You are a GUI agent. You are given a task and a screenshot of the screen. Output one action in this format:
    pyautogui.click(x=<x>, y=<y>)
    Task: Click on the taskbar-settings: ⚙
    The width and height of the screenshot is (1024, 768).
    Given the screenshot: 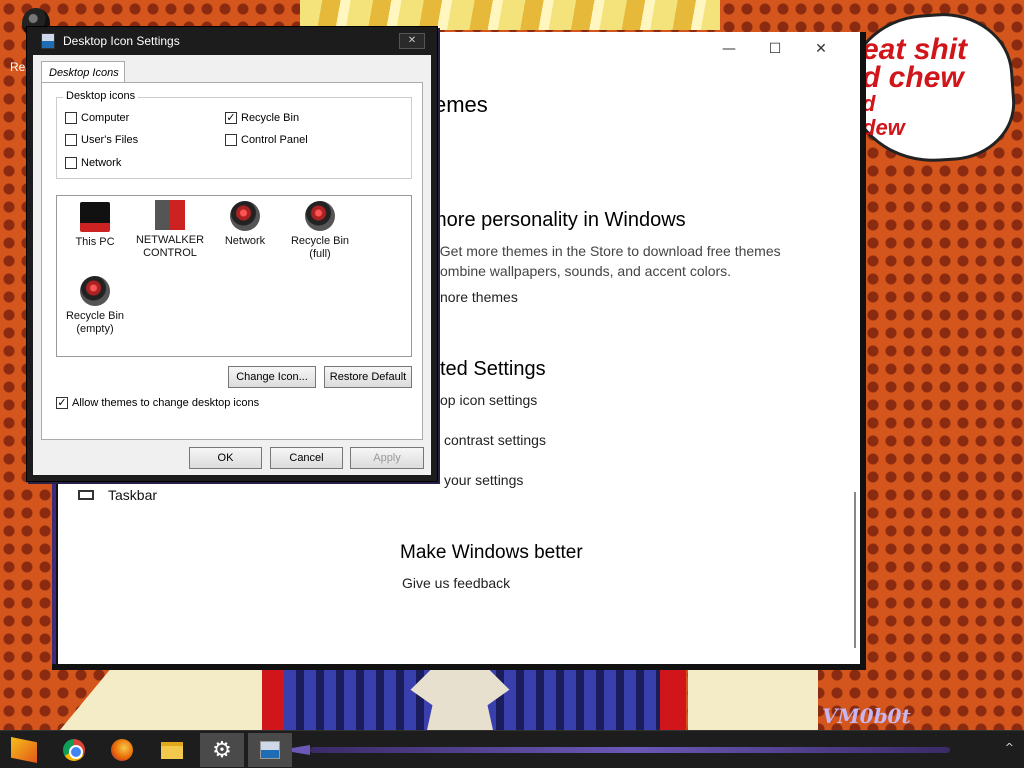 What is the action you would take?
    pyautogui.click(x=222, y=750)
    